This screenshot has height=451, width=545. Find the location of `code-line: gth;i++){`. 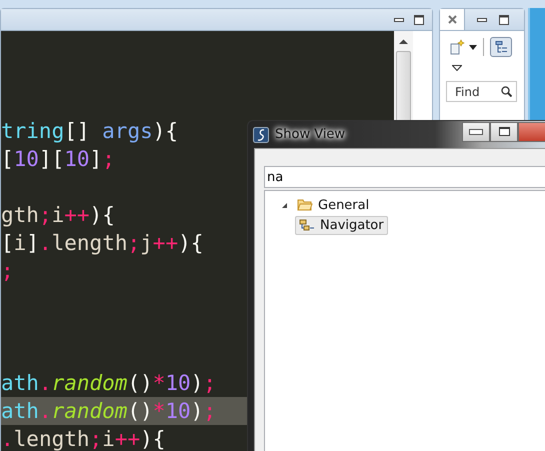

code-line: gth;i++){ is located at coordinates (58, 215).